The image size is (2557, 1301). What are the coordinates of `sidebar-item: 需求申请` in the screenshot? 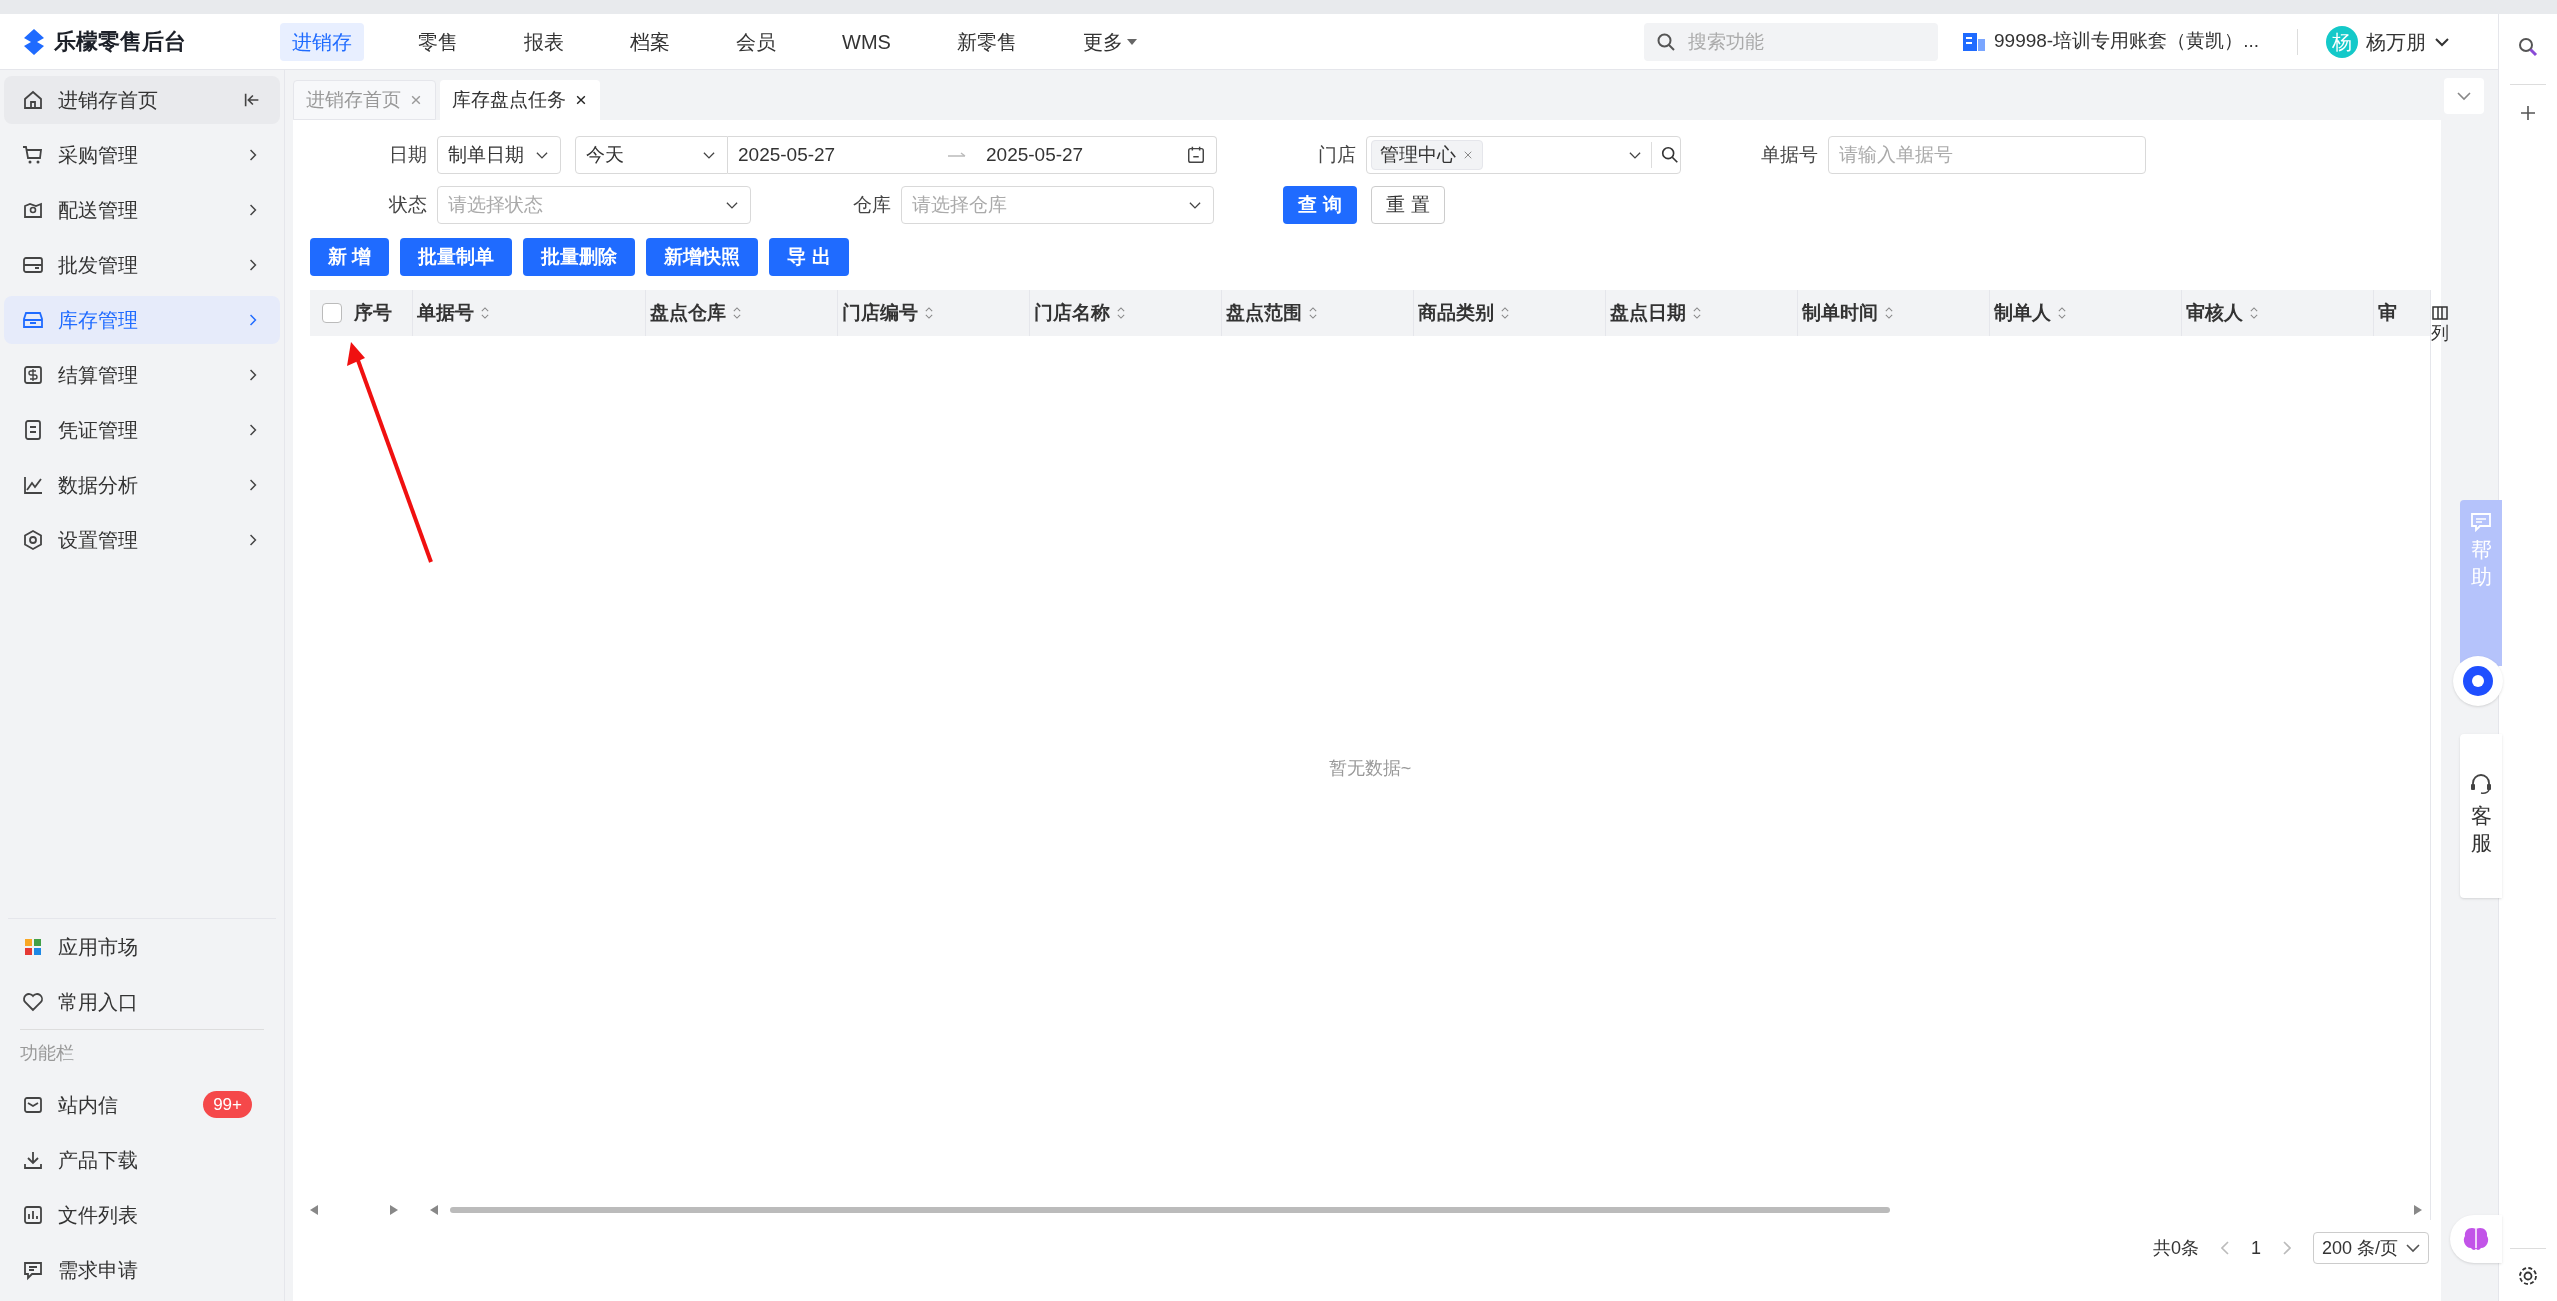 It's located at (142, 1269).